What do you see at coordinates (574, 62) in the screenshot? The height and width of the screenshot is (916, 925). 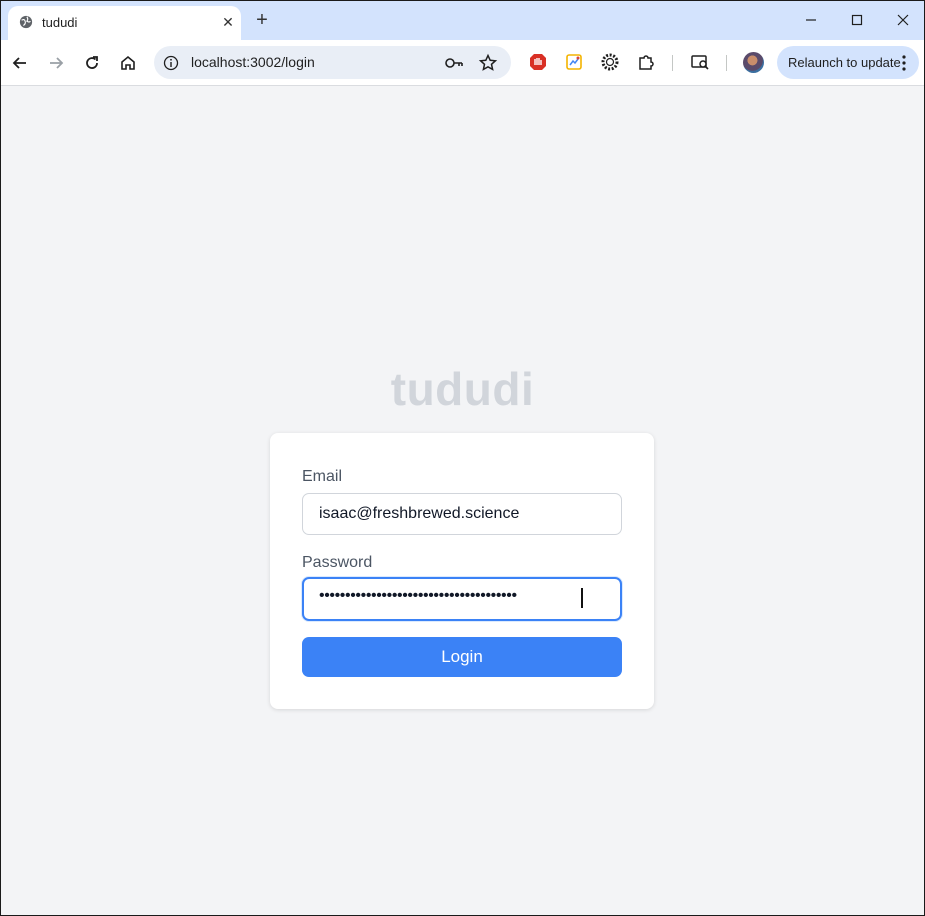 I see `extension-colorful-icon` at bounding box center [574, 62].